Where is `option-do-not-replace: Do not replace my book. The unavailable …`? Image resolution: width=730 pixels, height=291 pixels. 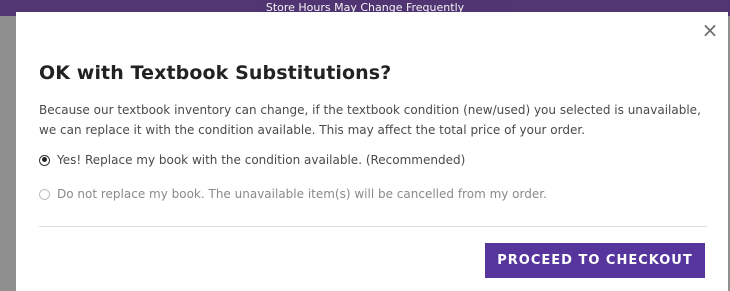 option-do-not-replace: Do not replace my book. The unavailable … is located at coordinates (373, 194).